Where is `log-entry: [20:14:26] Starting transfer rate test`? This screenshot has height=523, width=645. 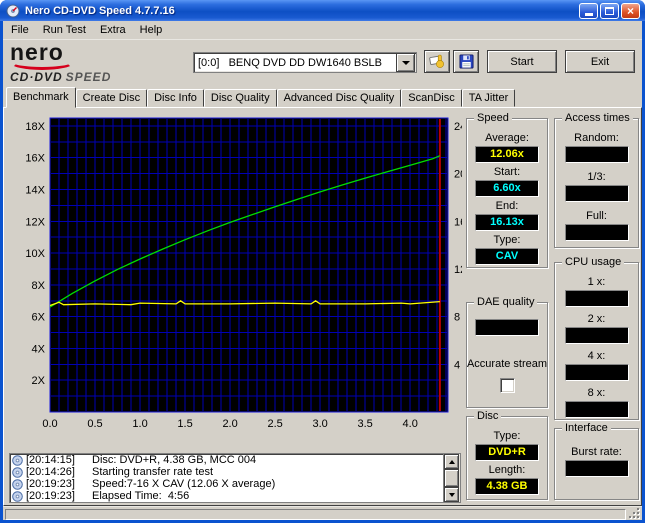 log-entry: [20:14:26] Starting transfer rate test is located at coordinates (235, 472).